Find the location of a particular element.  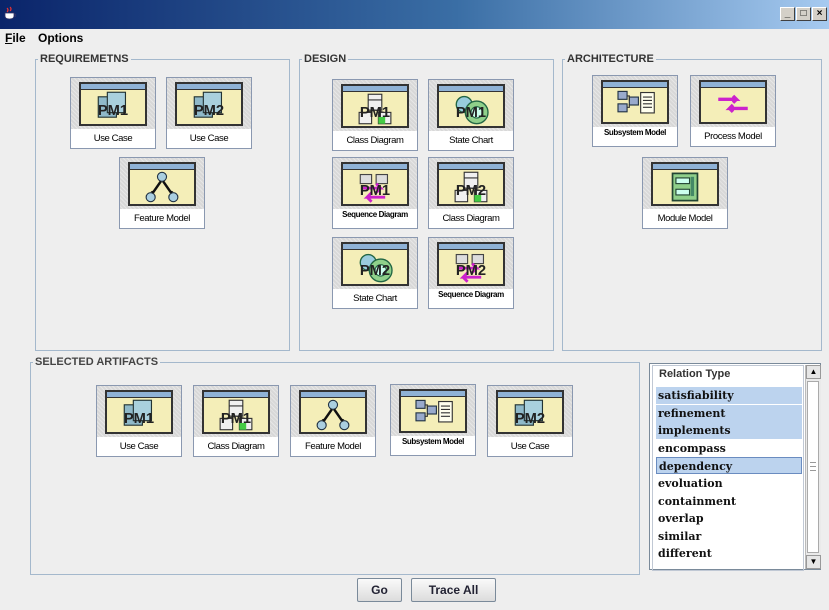

sequence-diagram-icon: PM1 is located at coordinates (375, 186).